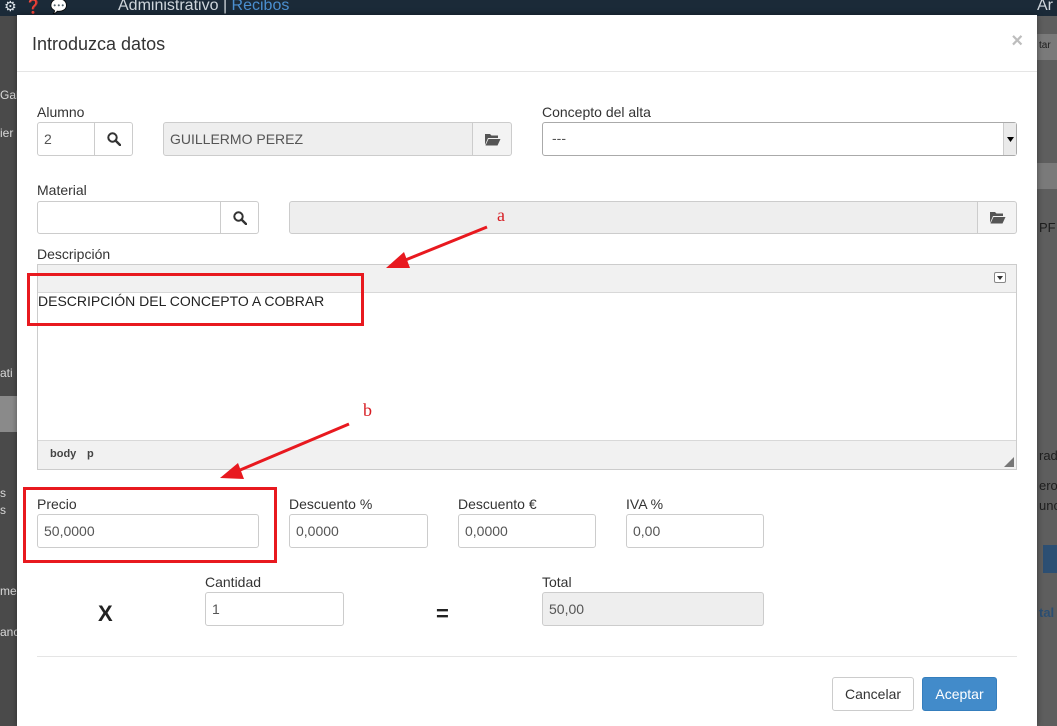 The height and width of the screenshot is (726, 1057). What do you see at coordinates (398, 260) in the screenshot?
I see `annotation-arrow-a-head` at bounding box center [398, 260].